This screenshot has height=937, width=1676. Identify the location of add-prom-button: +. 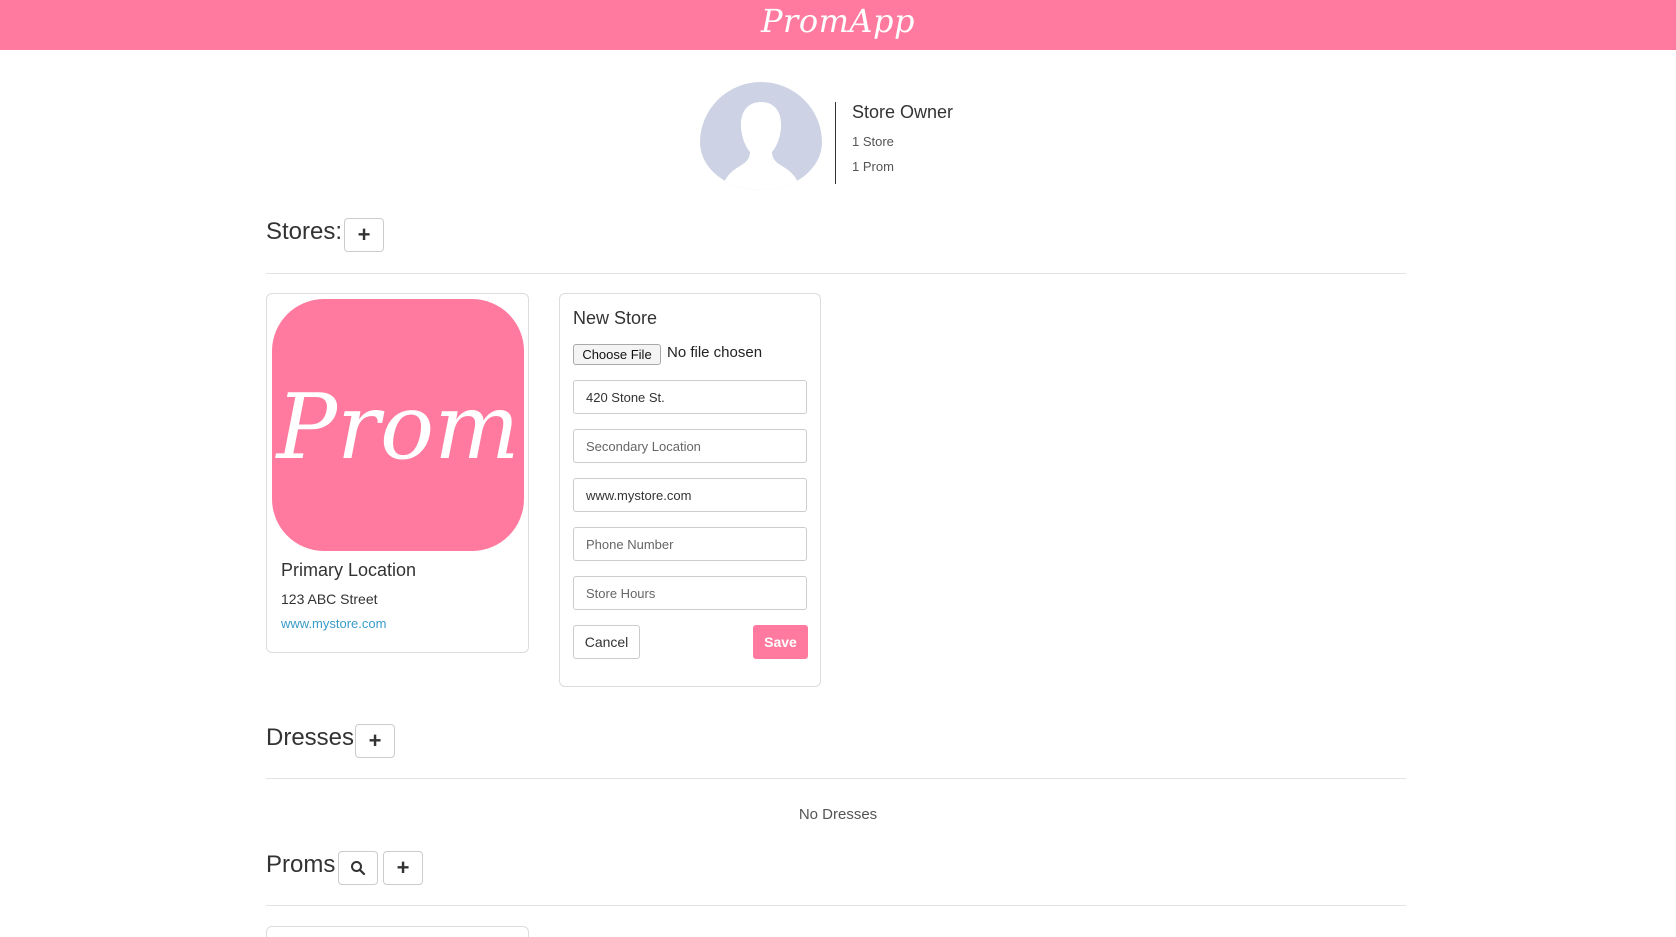
(403, 868).